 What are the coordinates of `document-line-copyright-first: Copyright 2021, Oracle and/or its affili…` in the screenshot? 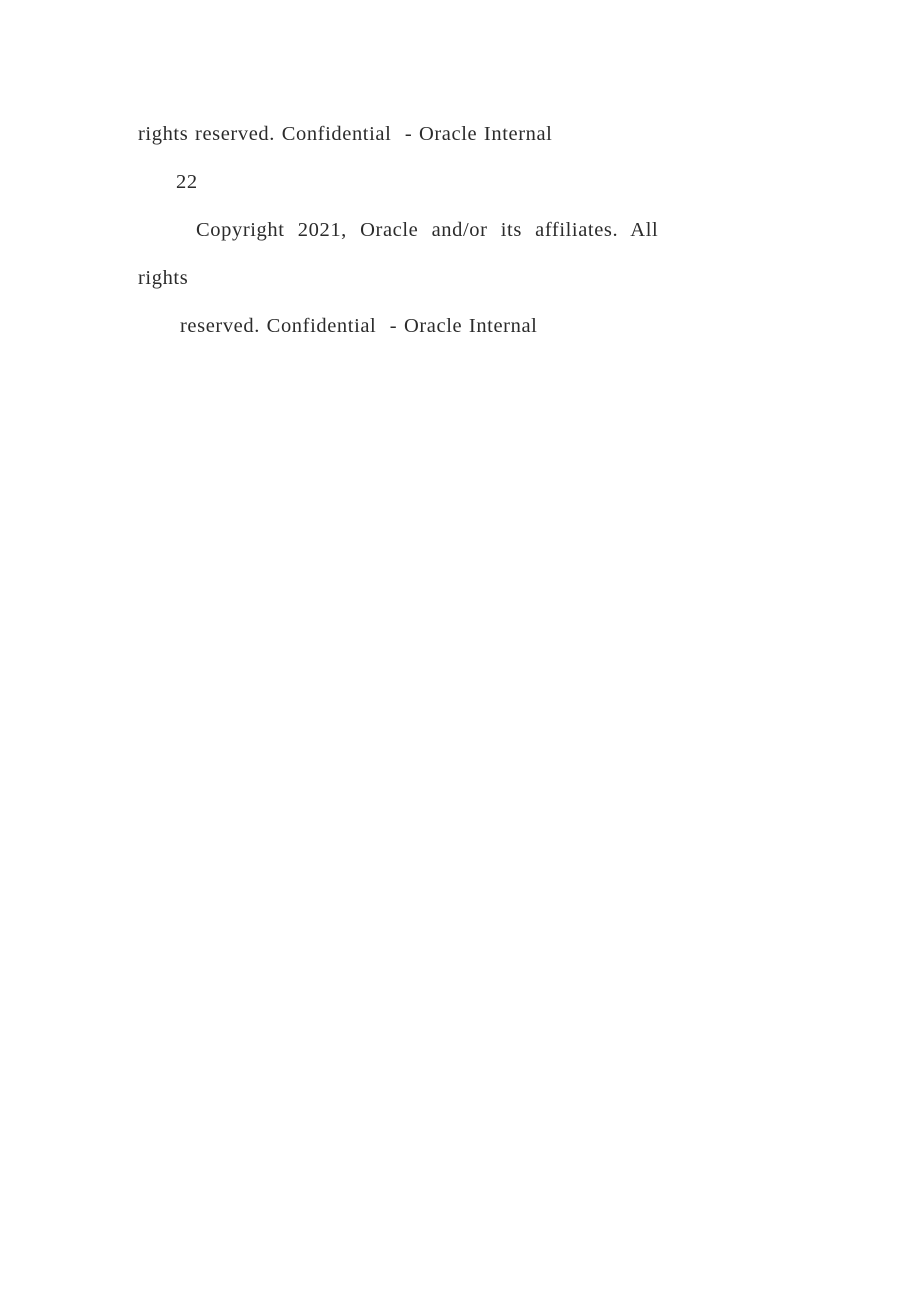 It's located at (427, 230).